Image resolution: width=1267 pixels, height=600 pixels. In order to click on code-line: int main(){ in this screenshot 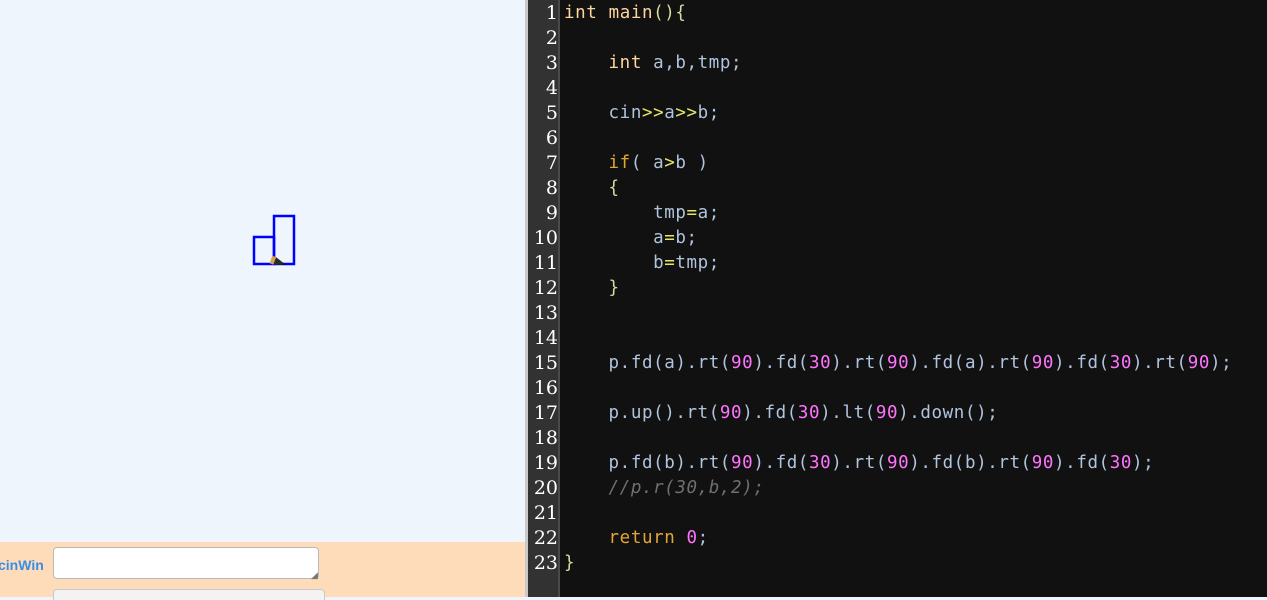, I will do `click(625, 13)`.